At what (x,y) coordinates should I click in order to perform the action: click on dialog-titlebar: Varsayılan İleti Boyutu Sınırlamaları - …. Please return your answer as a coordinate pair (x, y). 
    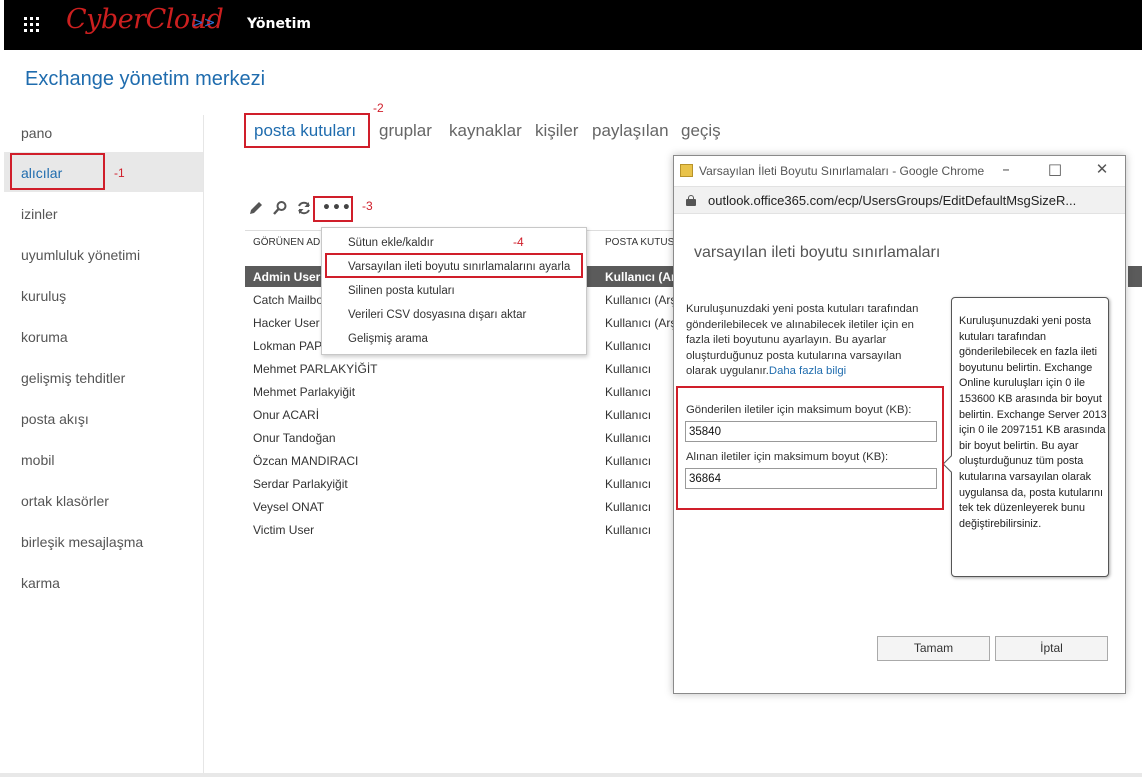
    Looking at the image, I should click on (899, 171).